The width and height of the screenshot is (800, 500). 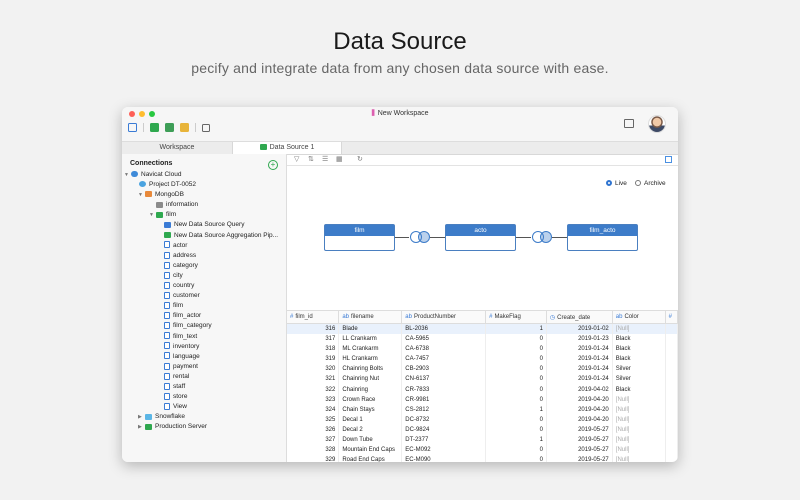 I want to click on table-cell: 324, so click(x=313, y=409).